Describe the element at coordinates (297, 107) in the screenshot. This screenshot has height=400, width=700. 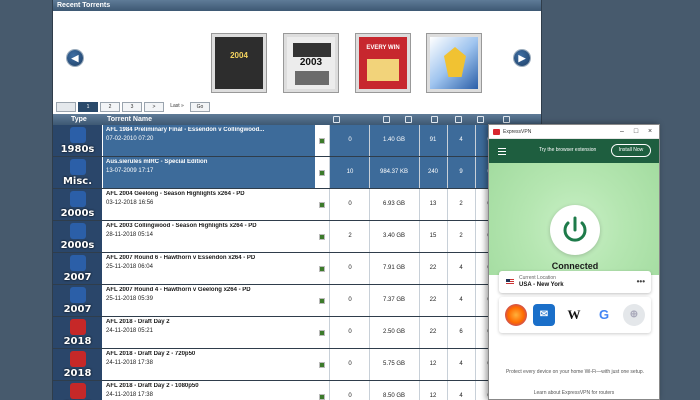
I see `pagination: 1 2 3 > Last » Go` at that location.